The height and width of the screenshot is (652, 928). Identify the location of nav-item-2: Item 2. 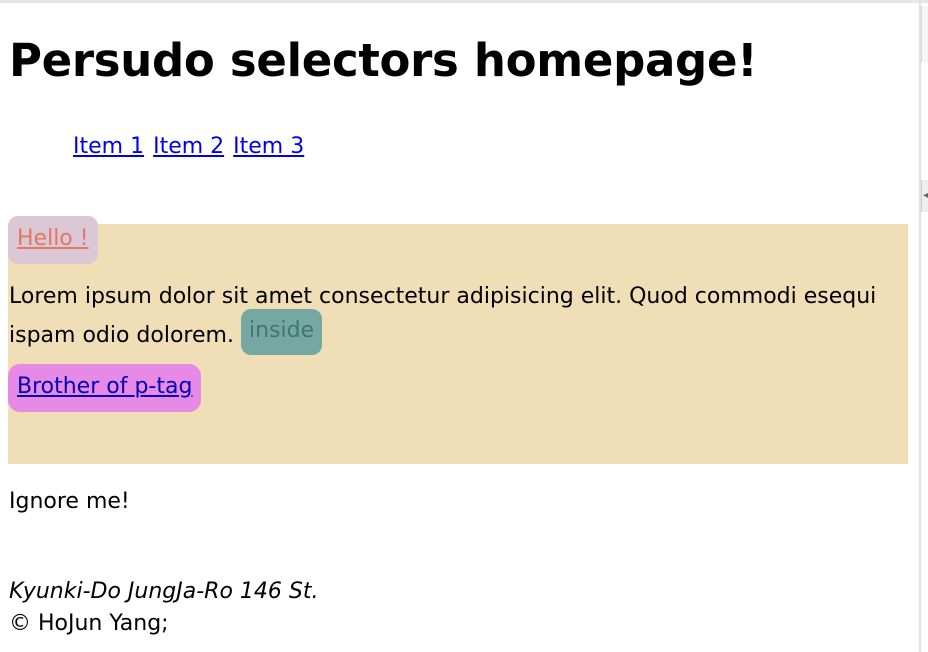
(188, 146).